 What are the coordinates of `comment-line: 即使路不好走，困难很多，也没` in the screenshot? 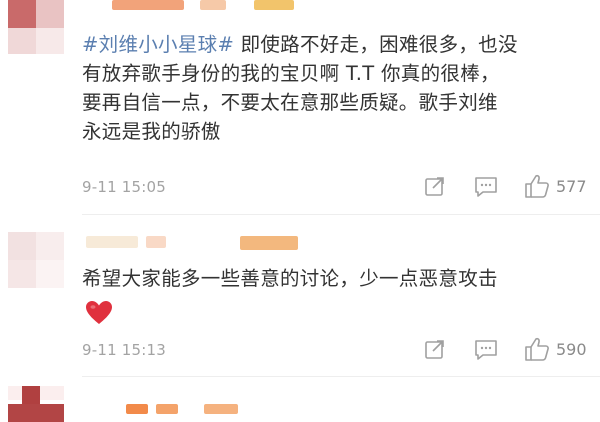 It's located at (376, 44).